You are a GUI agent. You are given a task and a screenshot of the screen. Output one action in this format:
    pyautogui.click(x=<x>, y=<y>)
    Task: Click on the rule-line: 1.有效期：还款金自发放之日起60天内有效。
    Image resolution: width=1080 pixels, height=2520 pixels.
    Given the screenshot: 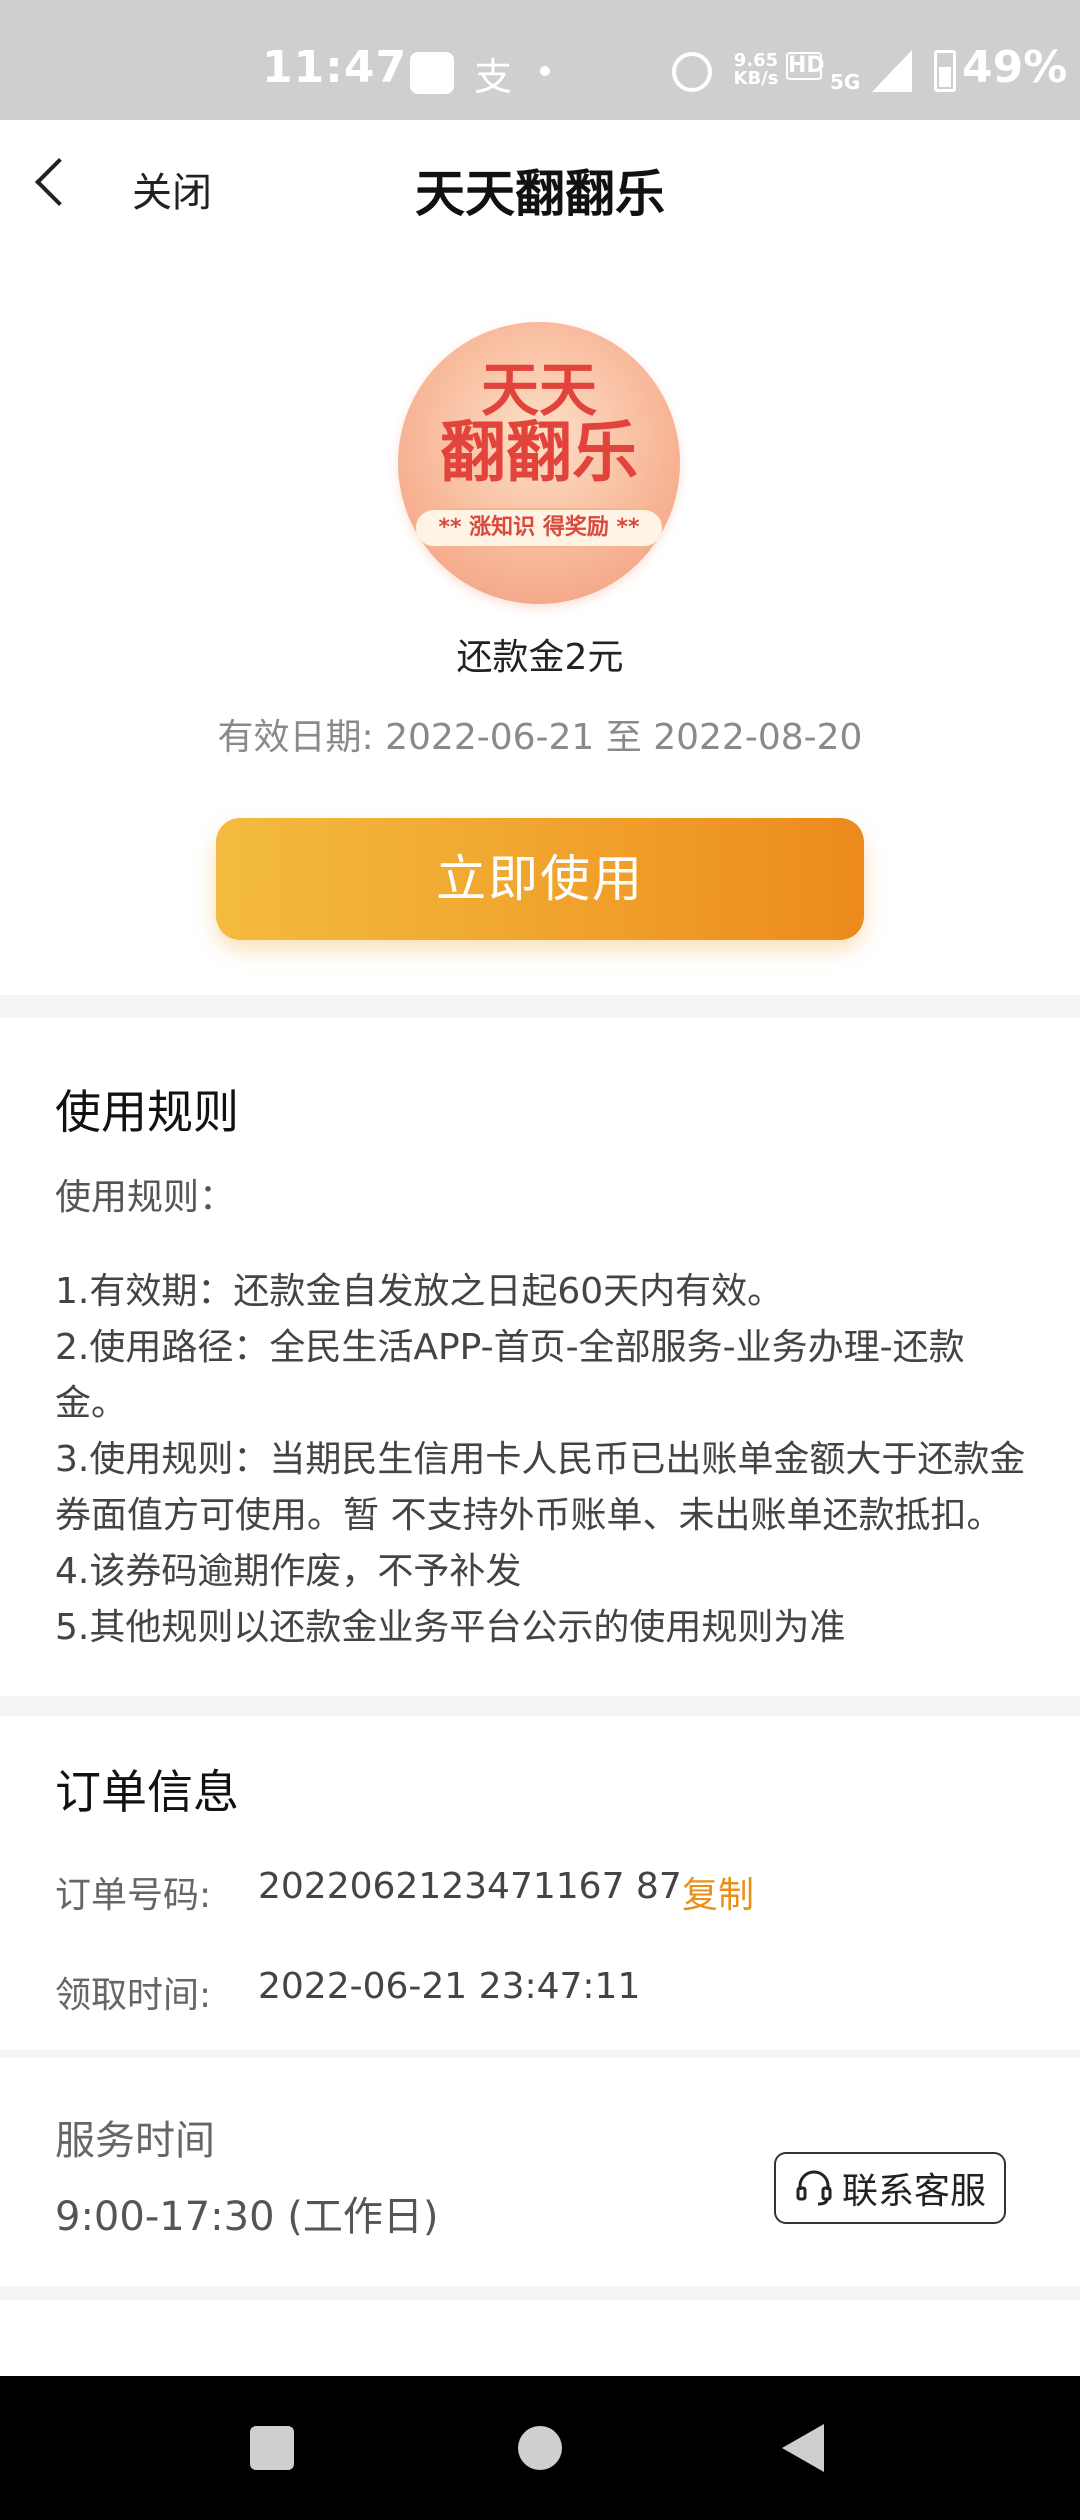 What is the action you would take?
    pyautogui.click(x=419, y=1291)
    